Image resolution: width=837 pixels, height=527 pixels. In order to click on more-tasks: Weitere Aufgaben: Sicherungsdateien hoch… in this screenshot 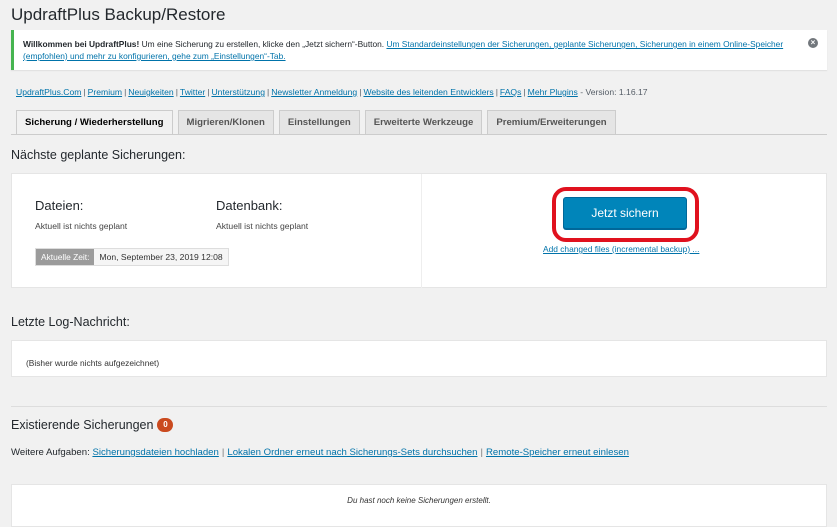, I will do `click(320, 452)`.